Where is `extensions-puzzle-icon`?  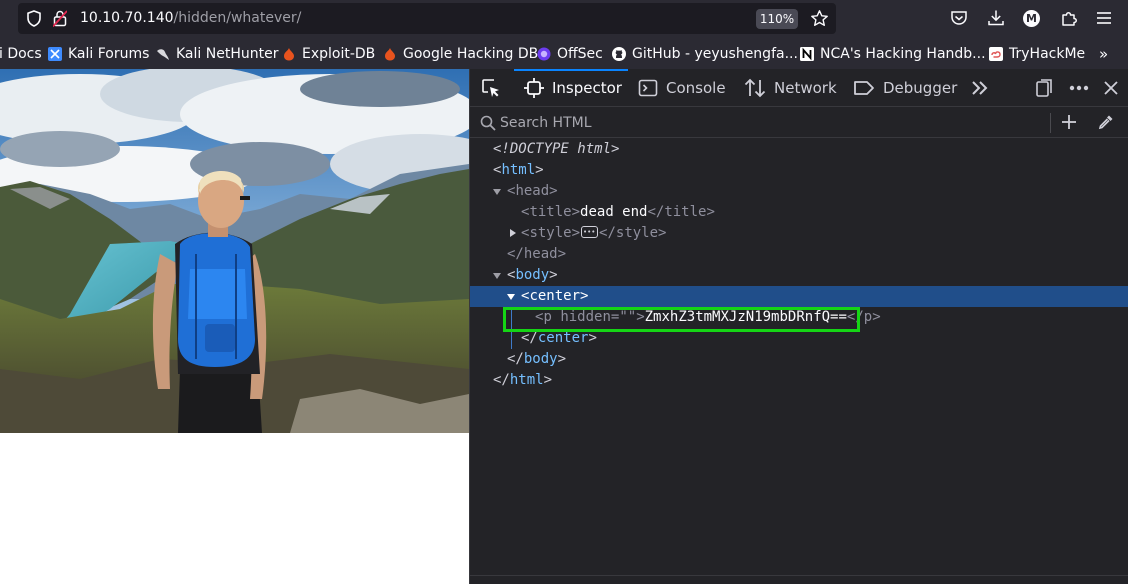
extensions-puzzle-icon is located at coordinates (1069, 20).